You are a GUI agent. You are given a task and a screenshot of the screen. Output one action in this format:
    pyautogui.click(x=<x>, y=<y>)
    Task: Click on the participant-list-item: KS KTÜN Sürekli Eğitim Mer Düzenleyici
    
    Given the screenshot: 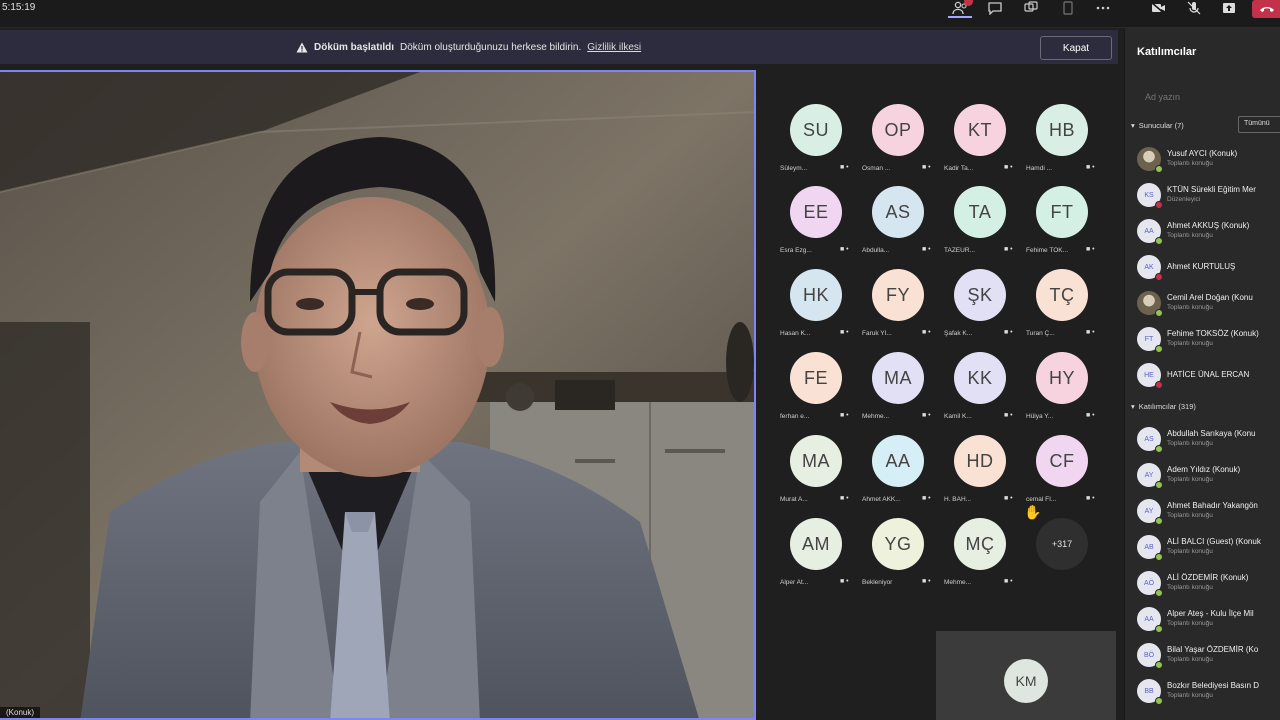 What is the action you would take?
    pyautogui.click(x=1202, y=195)
    